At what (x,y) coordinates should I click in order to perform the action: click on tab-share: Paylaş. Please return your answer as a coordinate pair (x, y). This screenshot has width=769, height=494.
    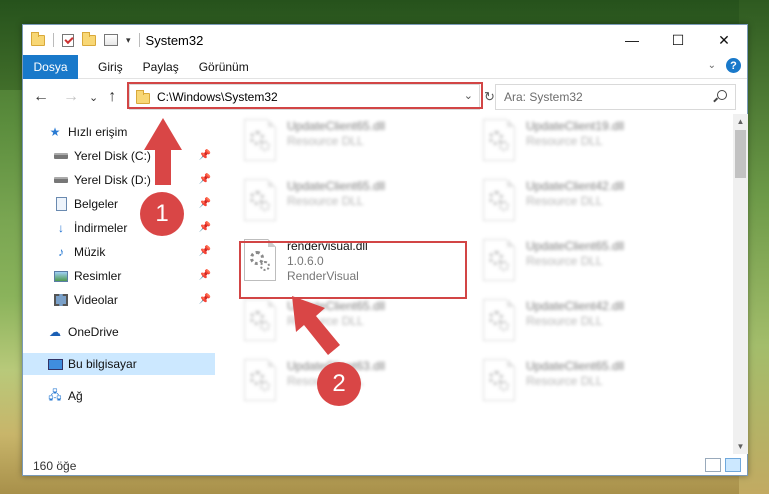
    Looking at the image, I should click on (161, 67).